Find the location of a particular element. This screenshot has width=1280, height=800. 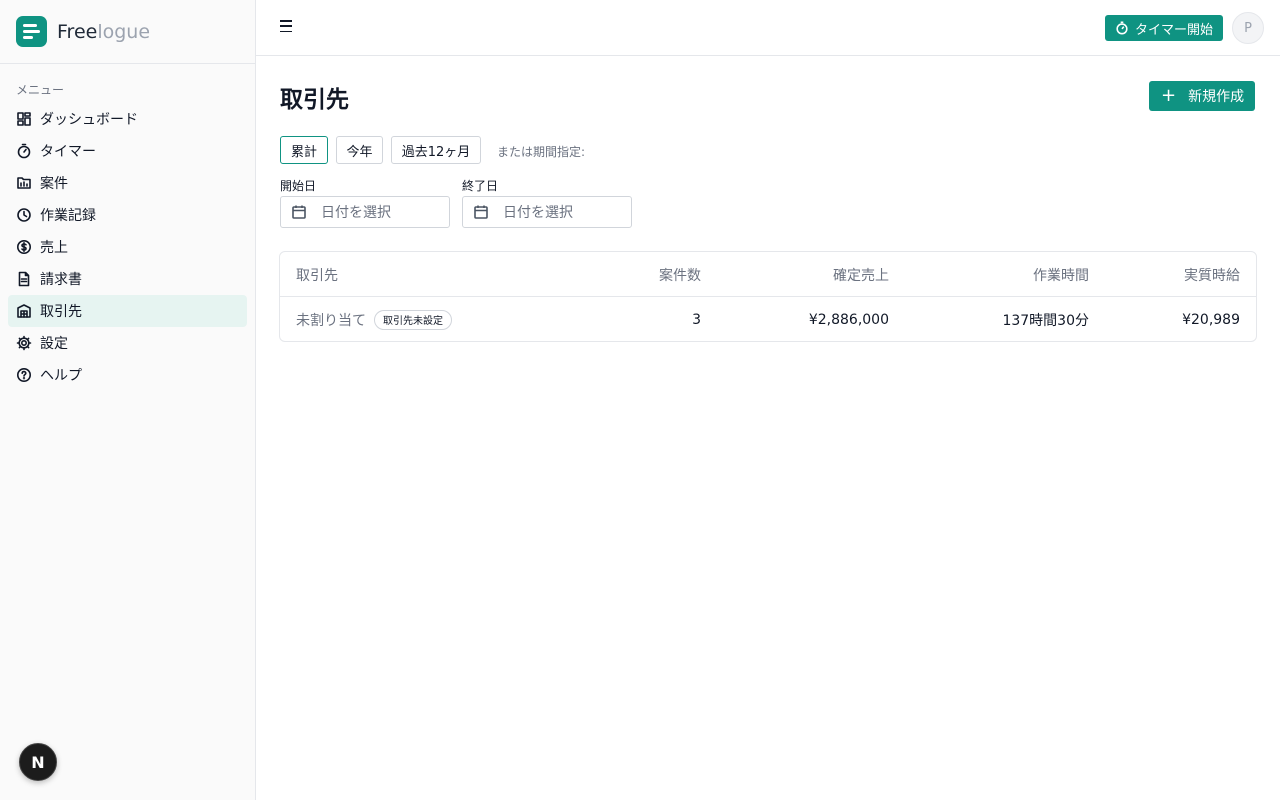

app-logo: Freelogue is located at coordinates (127, 32).